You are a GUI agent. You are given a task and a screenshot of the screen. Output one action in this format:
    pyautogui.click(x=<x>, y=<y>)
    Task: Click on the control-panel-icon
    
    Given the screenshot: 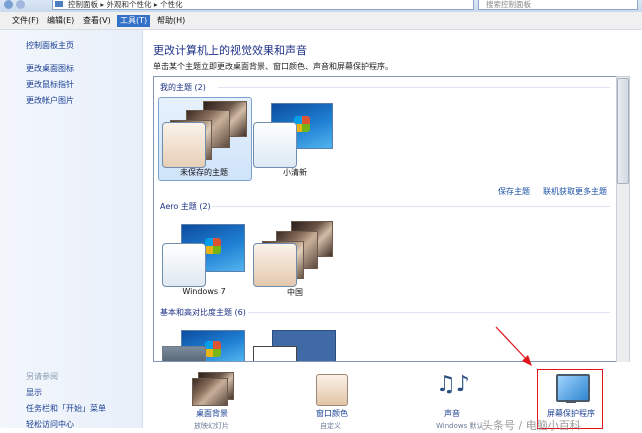 What is the action you would take?
    pyautogui.click(x=59, y=4)
    